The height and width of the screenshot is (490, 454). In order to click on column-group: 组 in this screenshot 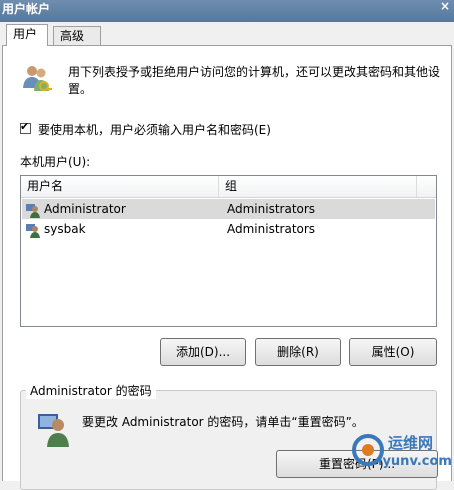, I will do `click(318, 186)`.